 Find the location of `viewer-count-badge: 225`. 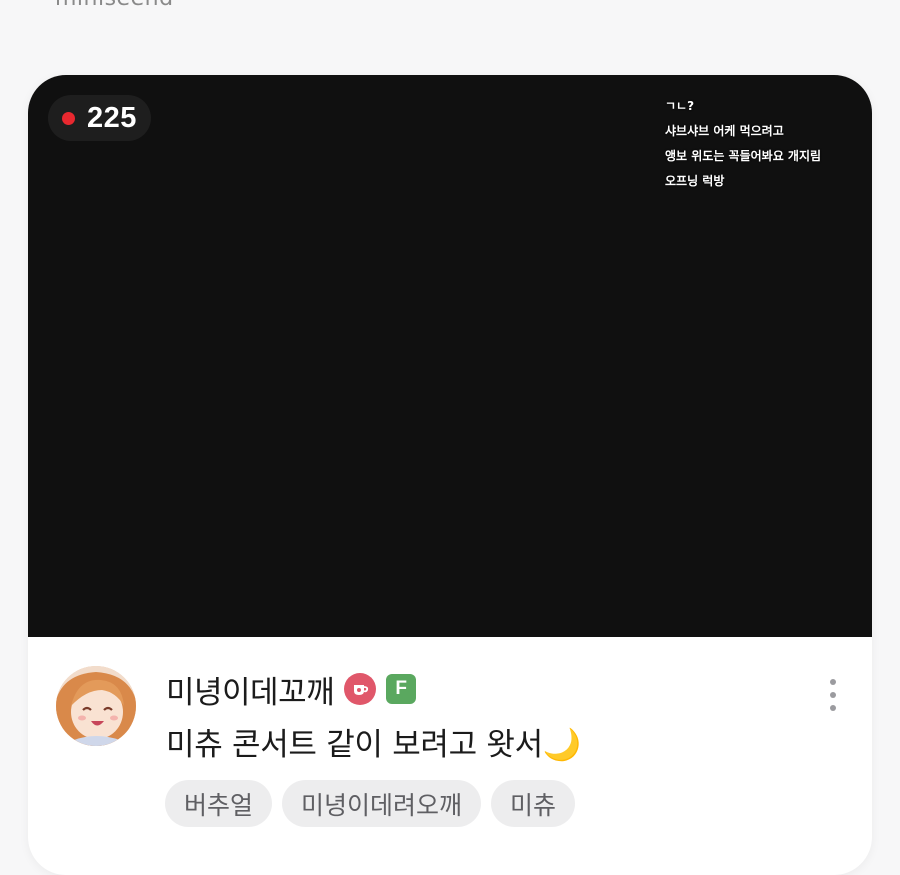

viewer-count-badge: 225 is located at coordinates (99, 118).